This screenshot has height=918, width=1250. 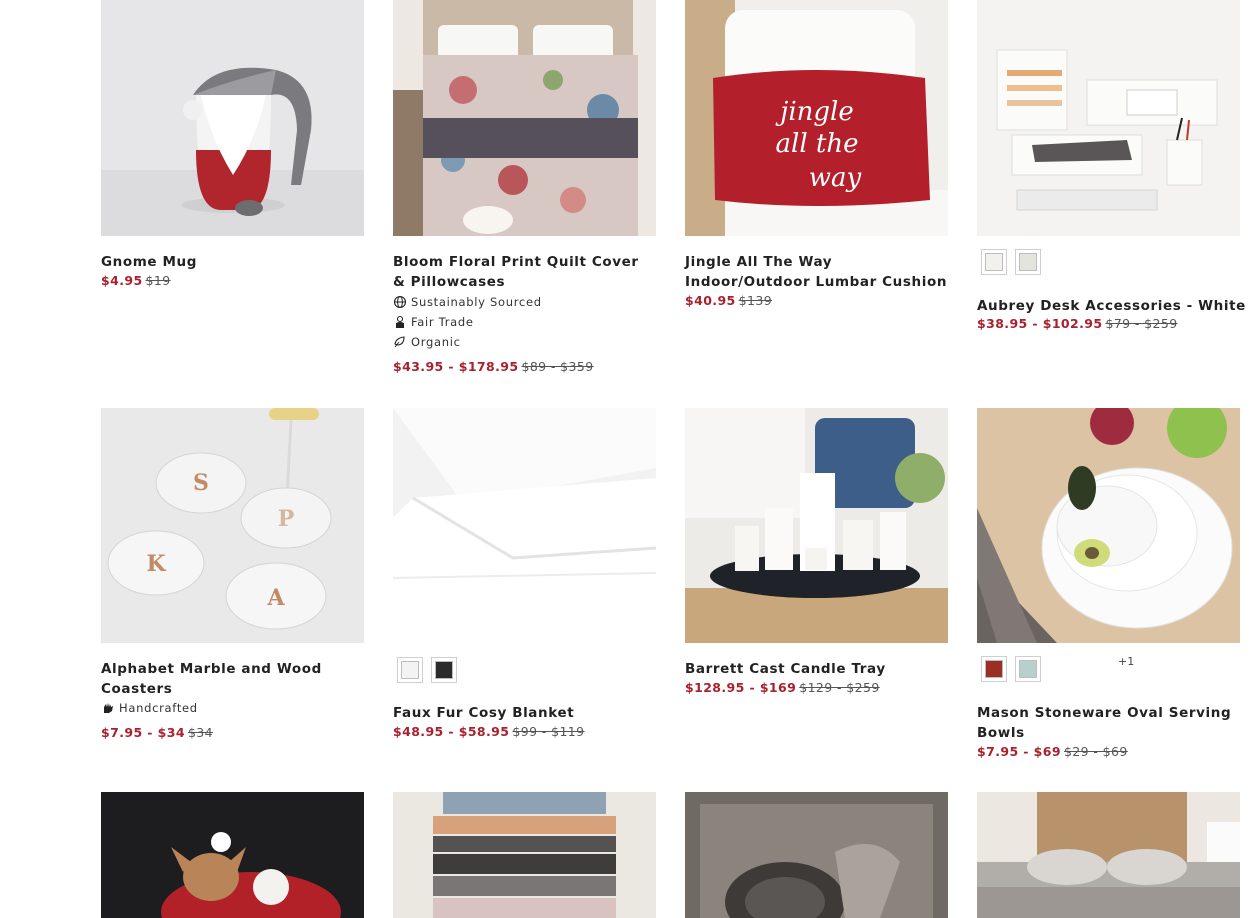 I want to click on product-name: Aubrey Desk Accessories - White, so click(x=1112, y=306).